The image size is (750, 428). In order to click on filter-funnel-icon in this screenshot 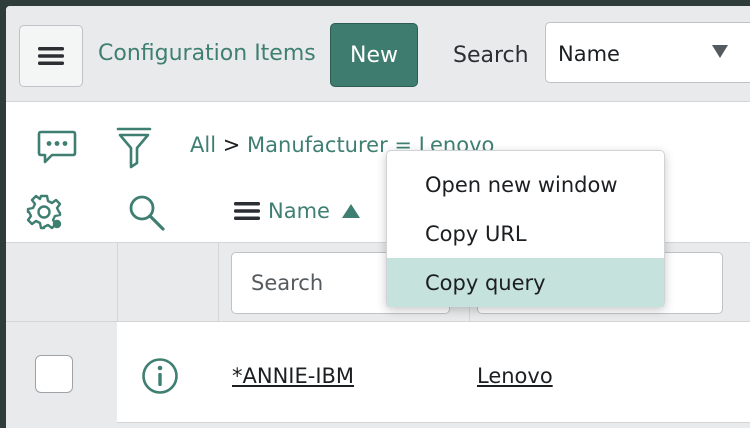, I will do `click(134, 148)`.